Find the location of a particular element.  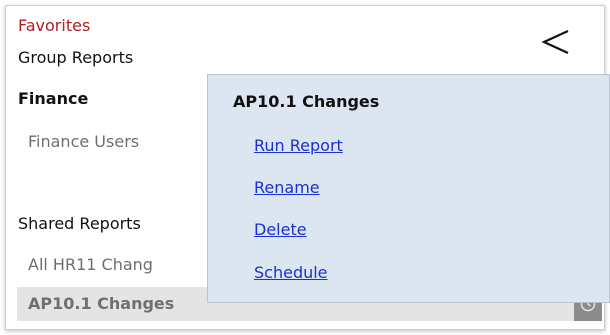

delete-link: Delete is located at coordinates (280, 229).